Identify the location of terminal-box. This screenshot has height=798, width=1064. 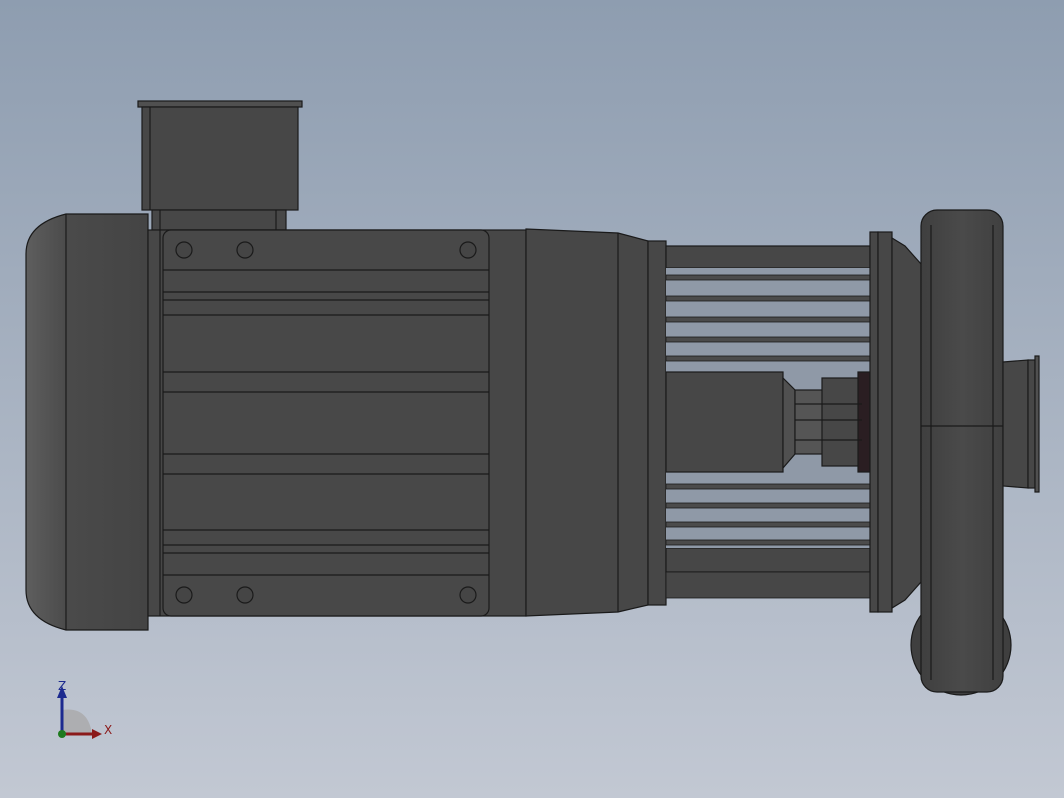
(220, 172).